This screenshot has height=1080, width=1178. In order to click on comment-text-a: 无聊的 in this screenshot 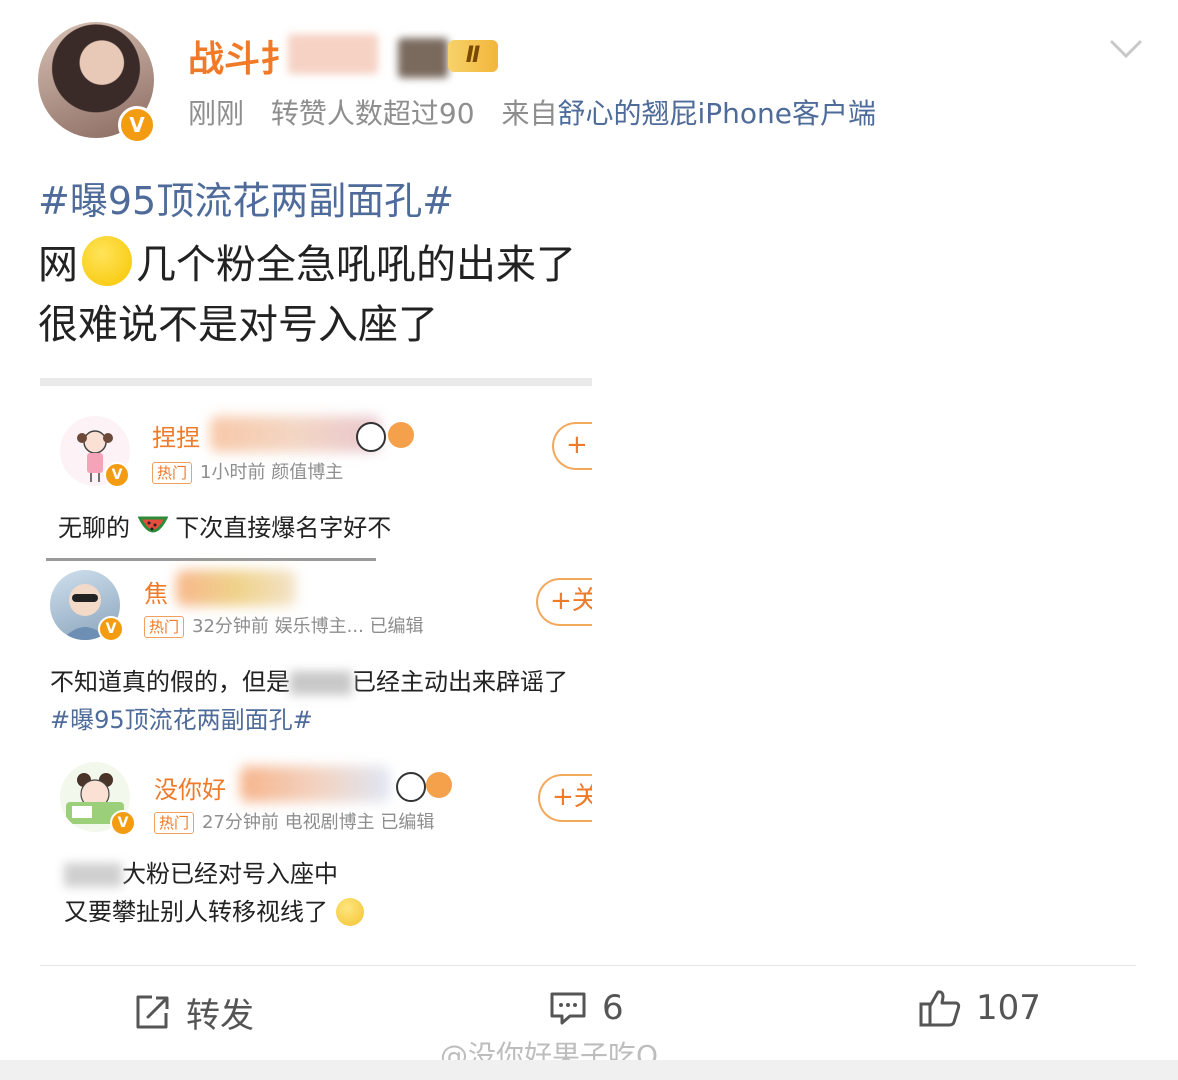, I will do `click(94, 528)`.